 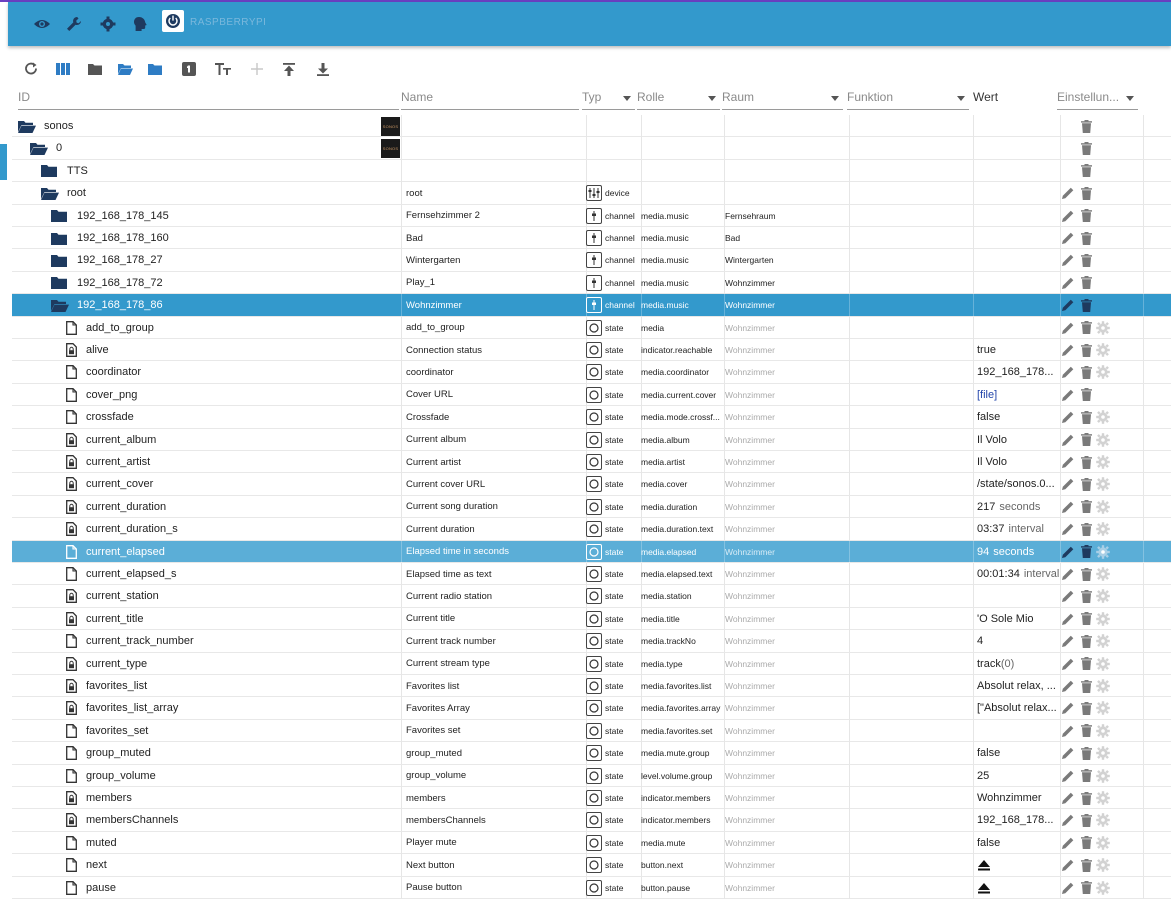 I want to click on object-value: track (0), so click(x=1018, y=664).